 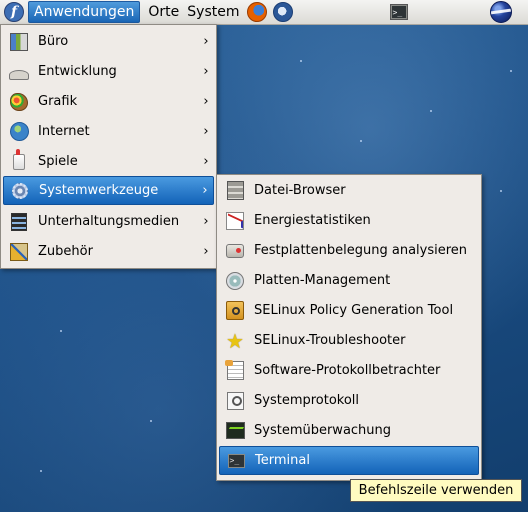 What do you see at coordinates (19, 222) in the screenshot?
I see `multimedia-icon` at bounding box center [19, 222].